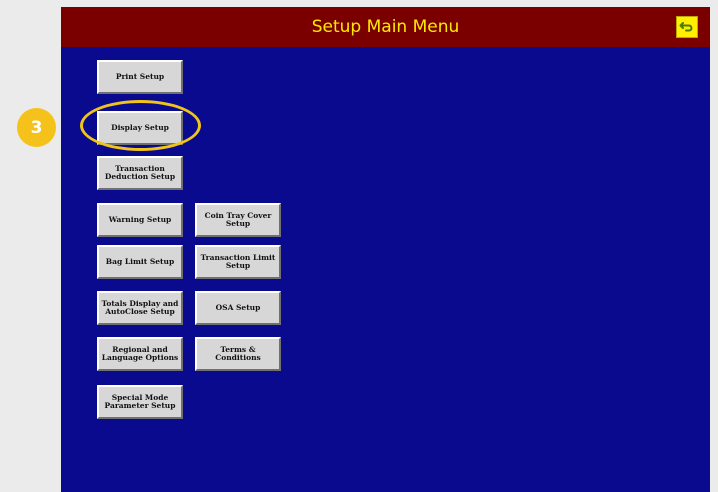 This screenshot has width=718, height=492. What do you see at coordinates (140, 308) in the screenshot?
I see `totals-display-autoclose-setup-button: Totals Display and AutoClose Setup` at bounding box center [140, 308].